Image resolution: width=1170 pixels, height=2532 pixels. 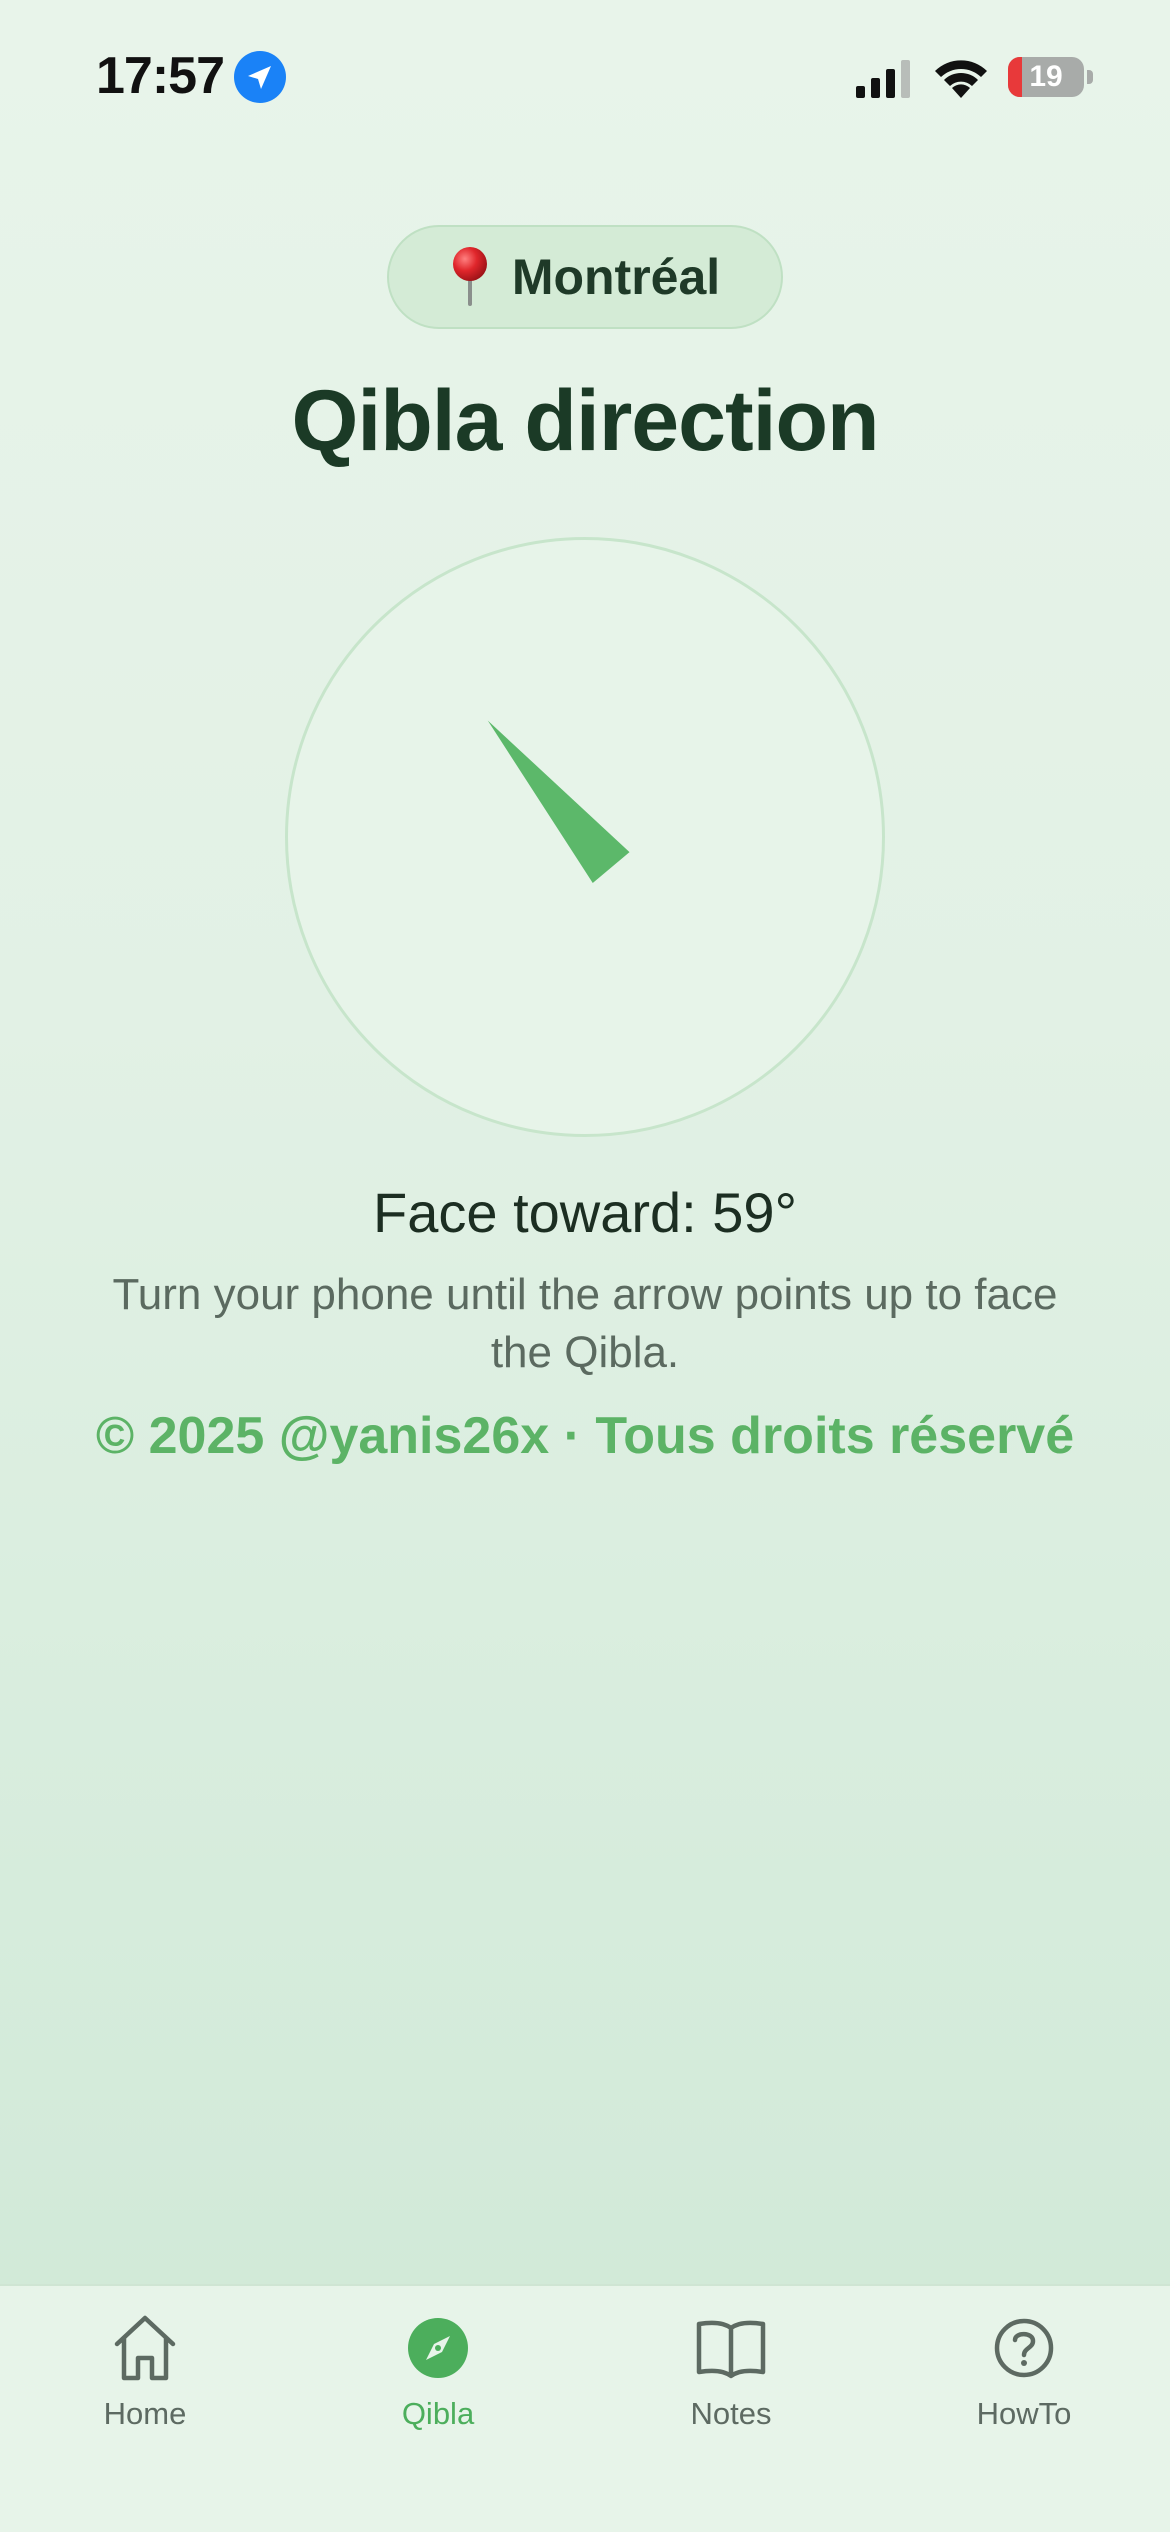 What do you see at coordinates (469, 276) in the screenshot?
I see `pushpin-icon` at bounding box center [469, 276].